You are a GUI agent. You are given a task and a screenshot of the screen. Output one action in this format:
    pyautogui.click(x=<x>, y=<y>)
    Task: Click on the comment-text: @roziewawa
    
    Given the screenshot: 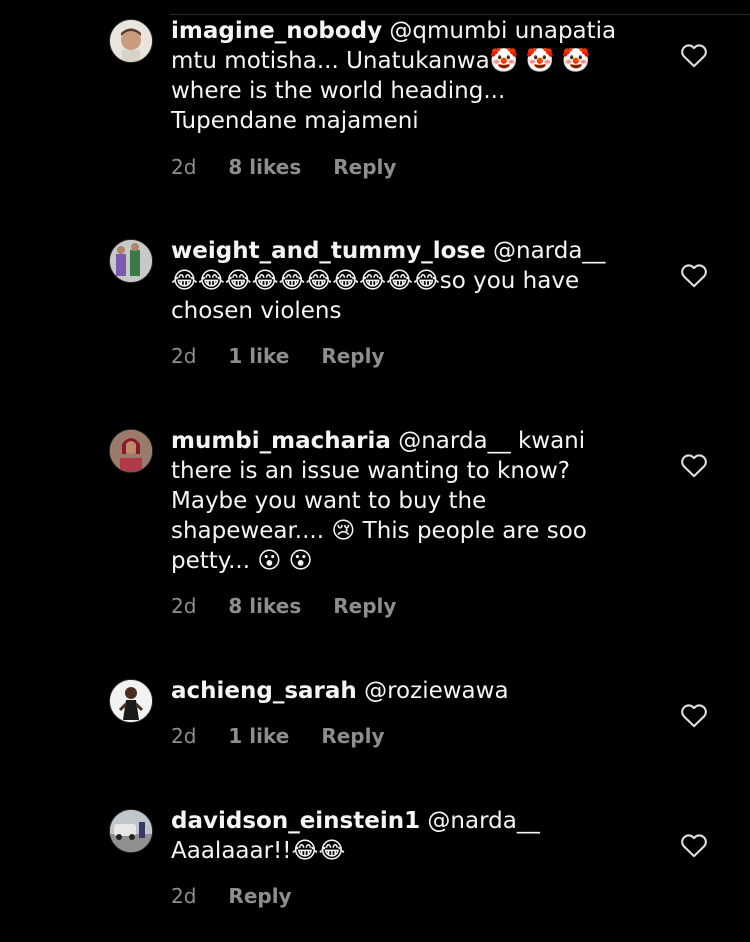 What is the action you would take?
    pyautogui.click(x=432, y=691)
    